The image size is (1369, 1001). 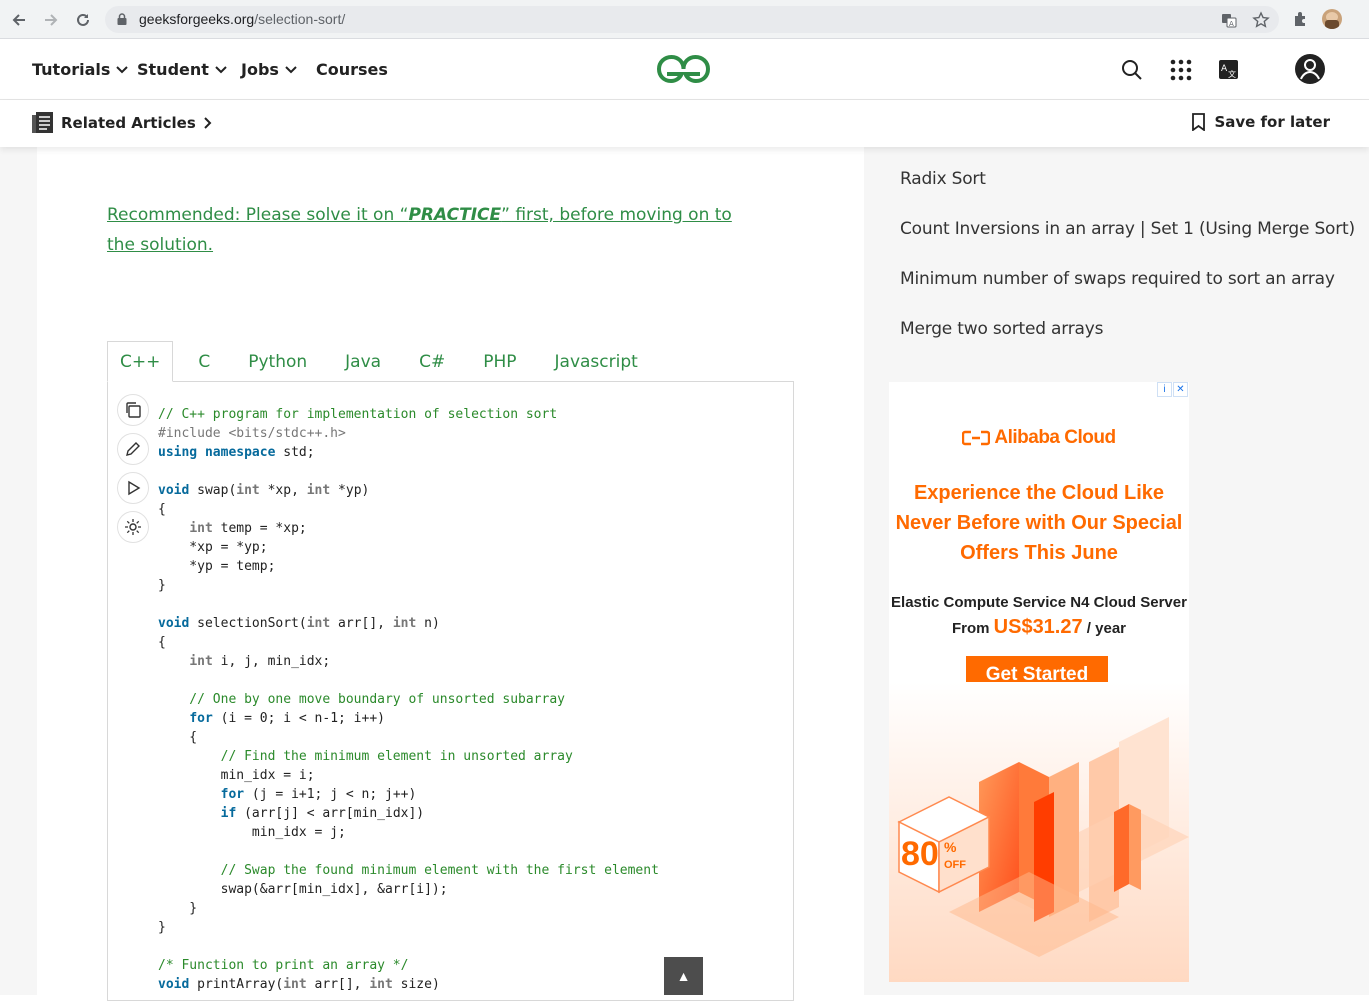 I want to click on user-account-icon, so click(x=1310, y=69).